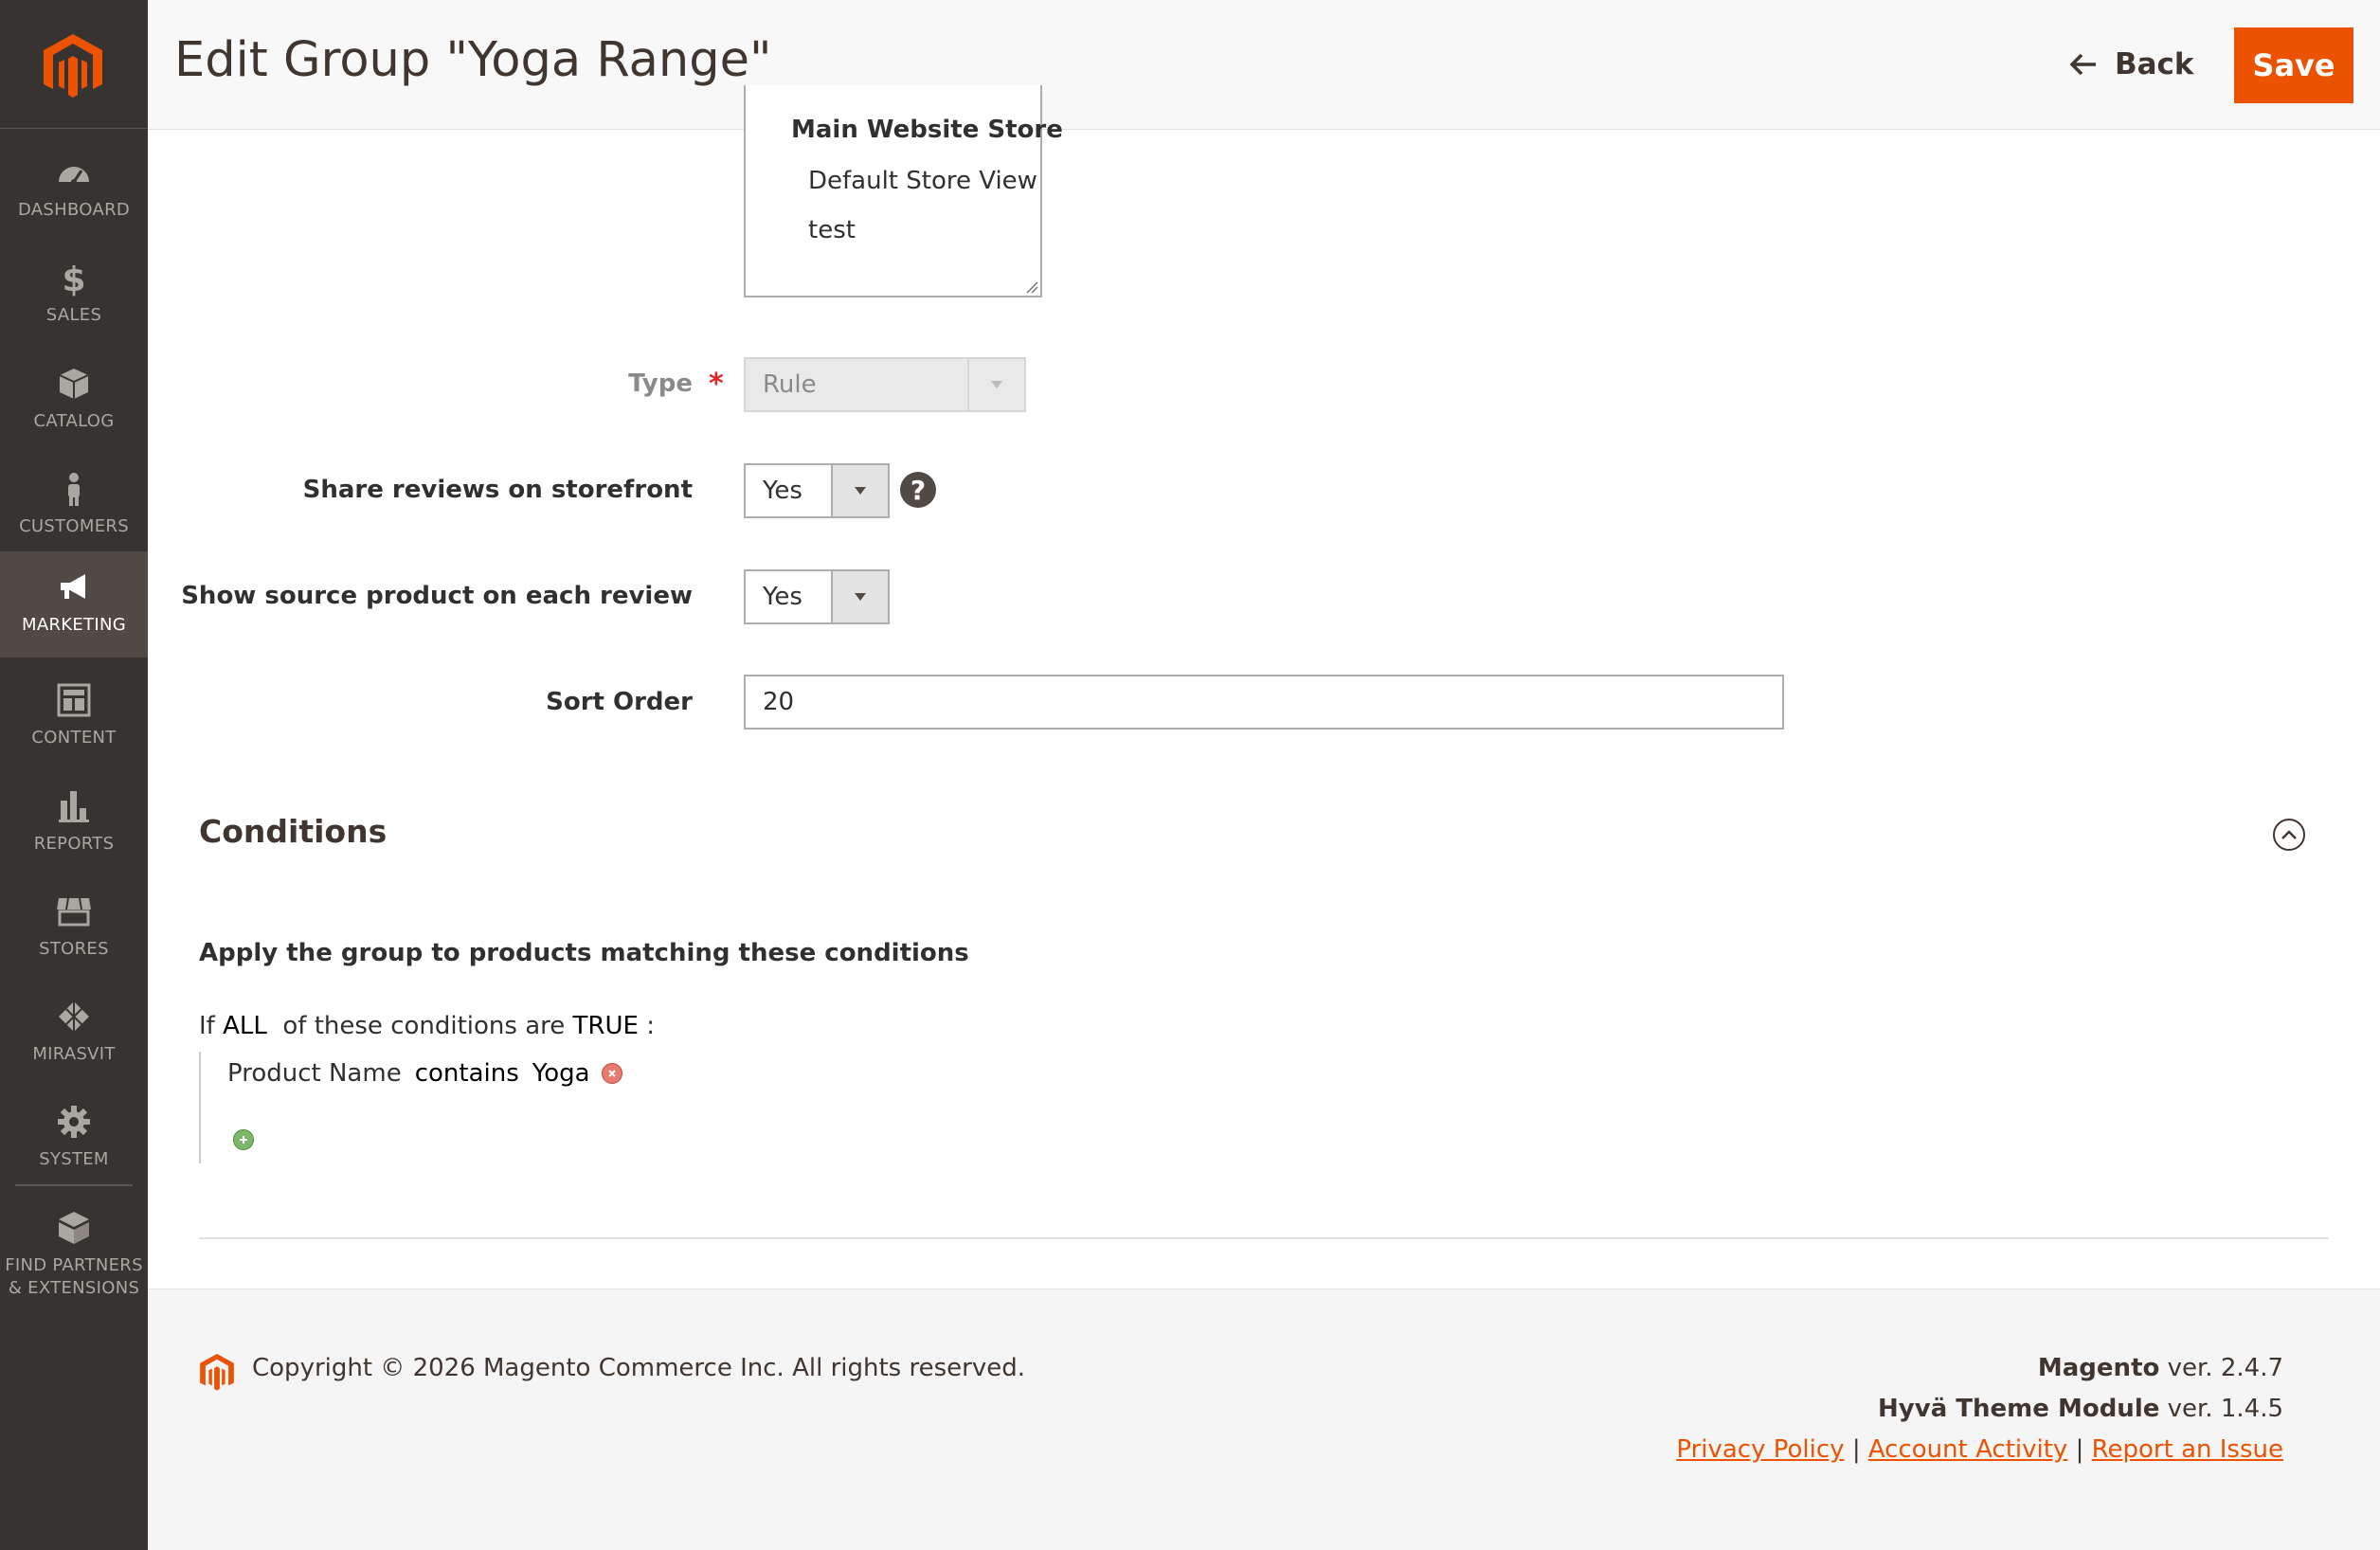 Image resolution: width=2380 pixels, height=1550 pixels. I want to click on add-condition-icon, so click(243, 1139).